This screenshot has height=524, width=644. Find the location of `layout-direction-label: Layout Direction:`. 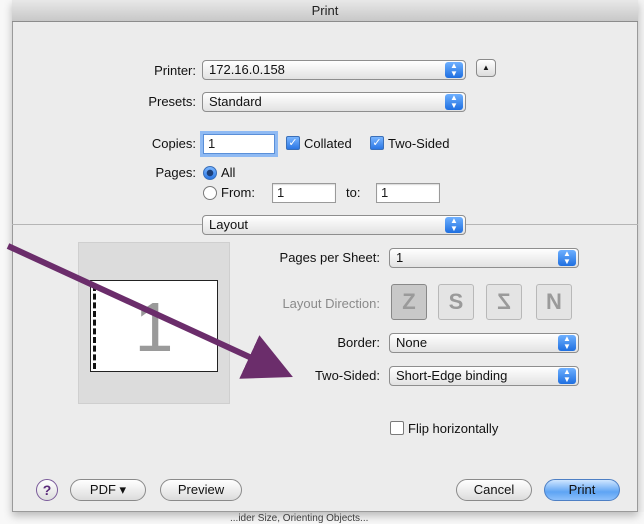

layout-direction-label: Layout Direction: is located at coordinates (331, 303).